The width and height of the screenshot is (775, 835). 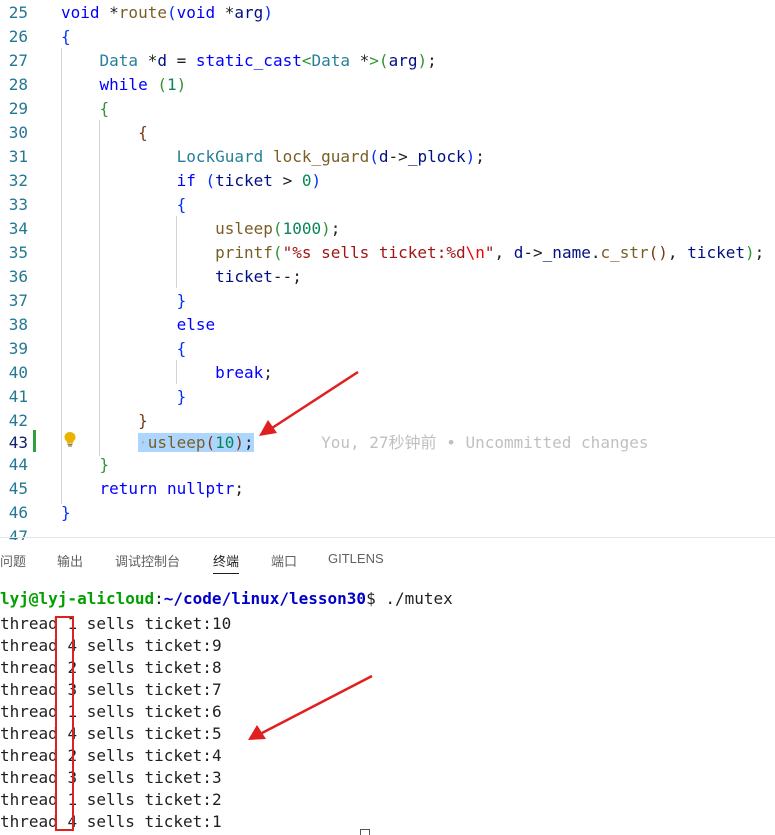 I want to click on code-line: 41 }, so click(x=387, y=397).